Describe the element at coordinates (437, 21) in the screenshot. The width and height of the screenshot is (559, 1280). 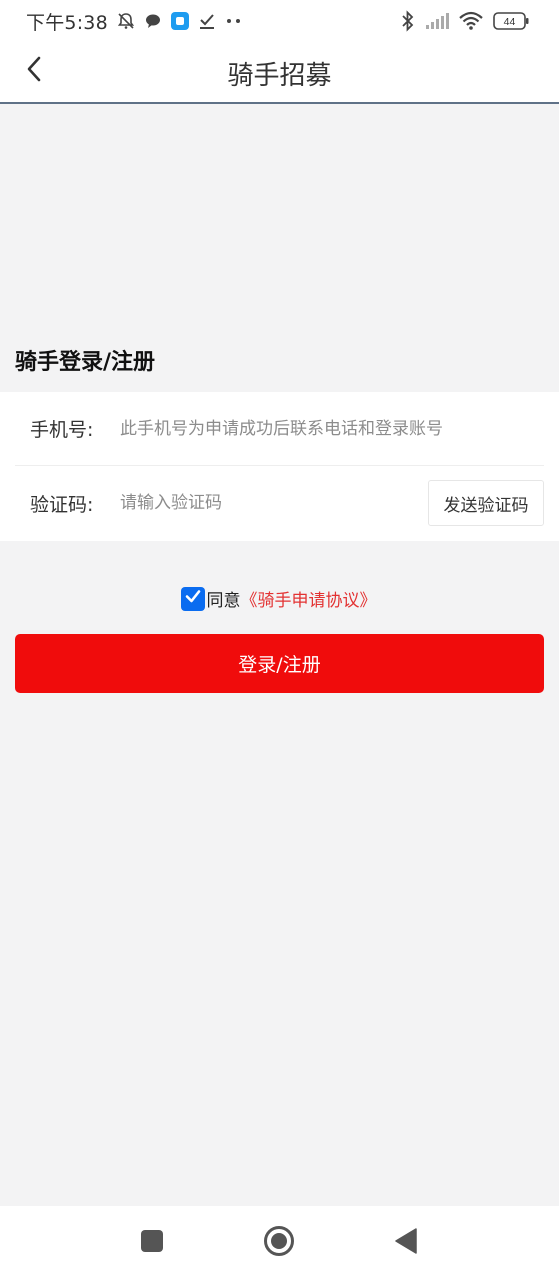
I see `signal-icon` at that location.